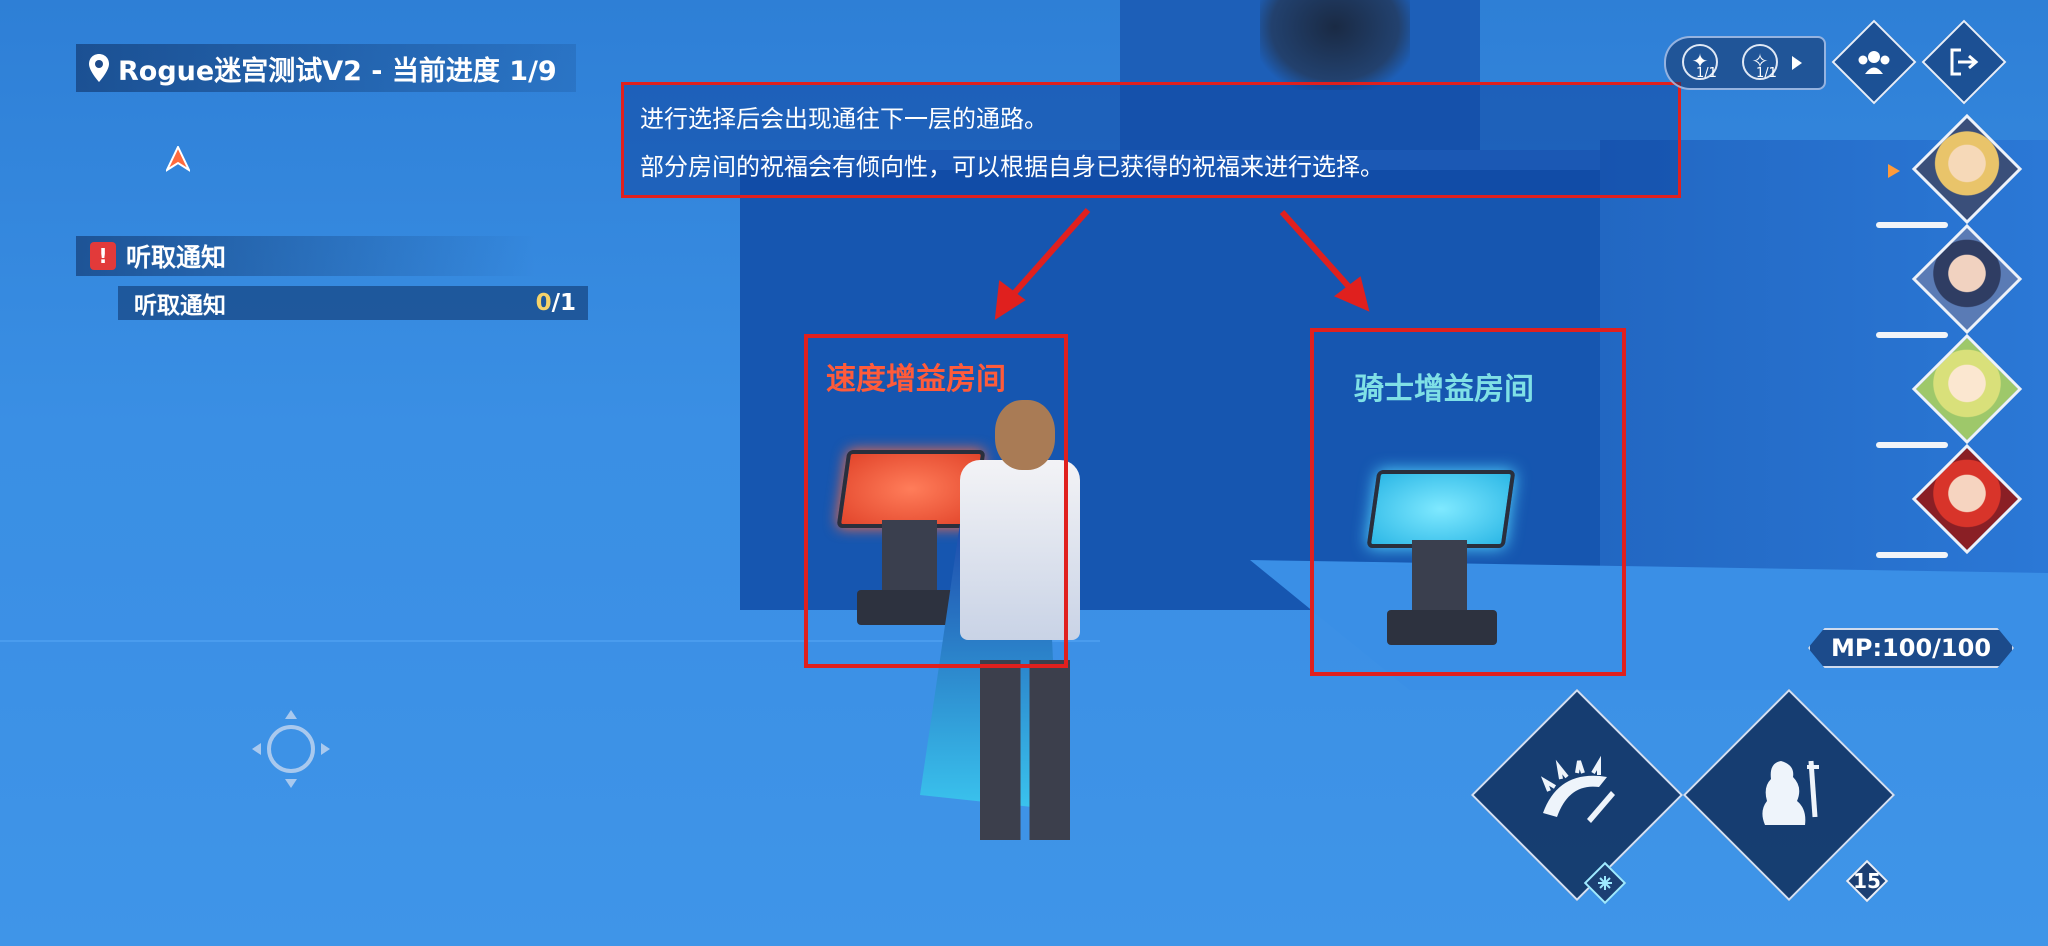 Image resolution: width=2048 pixels, height=946 pixels. I want to click on location-pin-icon, so click(99, 68).